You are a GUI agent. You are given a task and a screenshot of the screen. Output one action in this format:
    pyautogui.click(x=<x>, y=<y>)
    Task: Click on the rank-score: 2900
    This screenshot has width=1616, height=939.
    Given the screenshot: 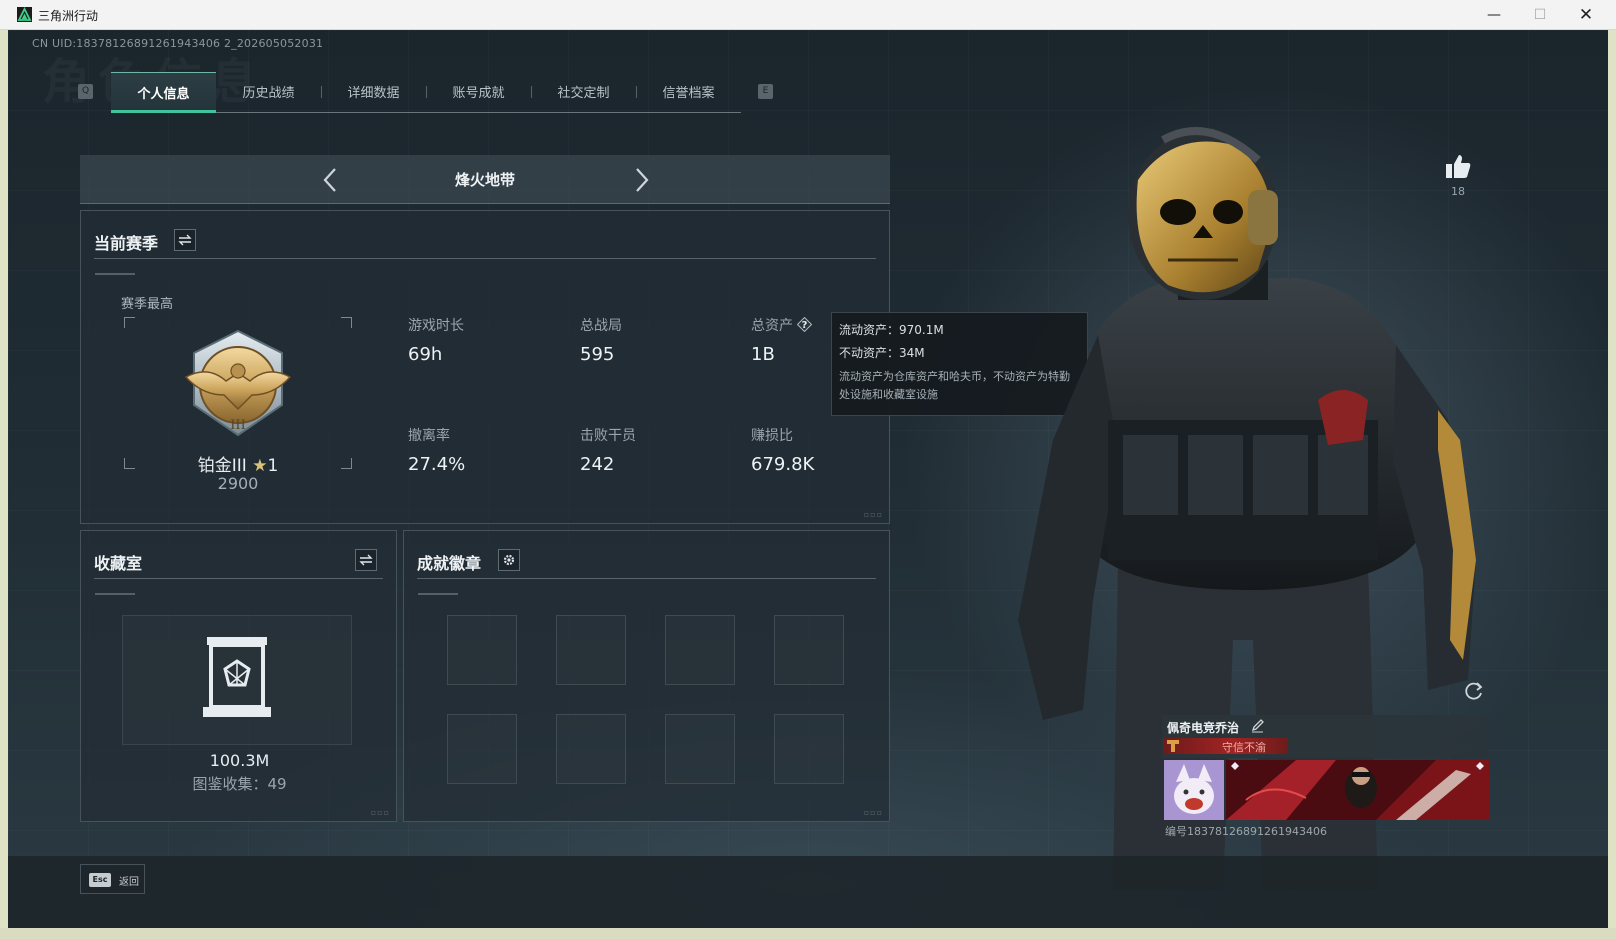 What is the action you would take?
    pyautogui.click(x=238, y=483)
    